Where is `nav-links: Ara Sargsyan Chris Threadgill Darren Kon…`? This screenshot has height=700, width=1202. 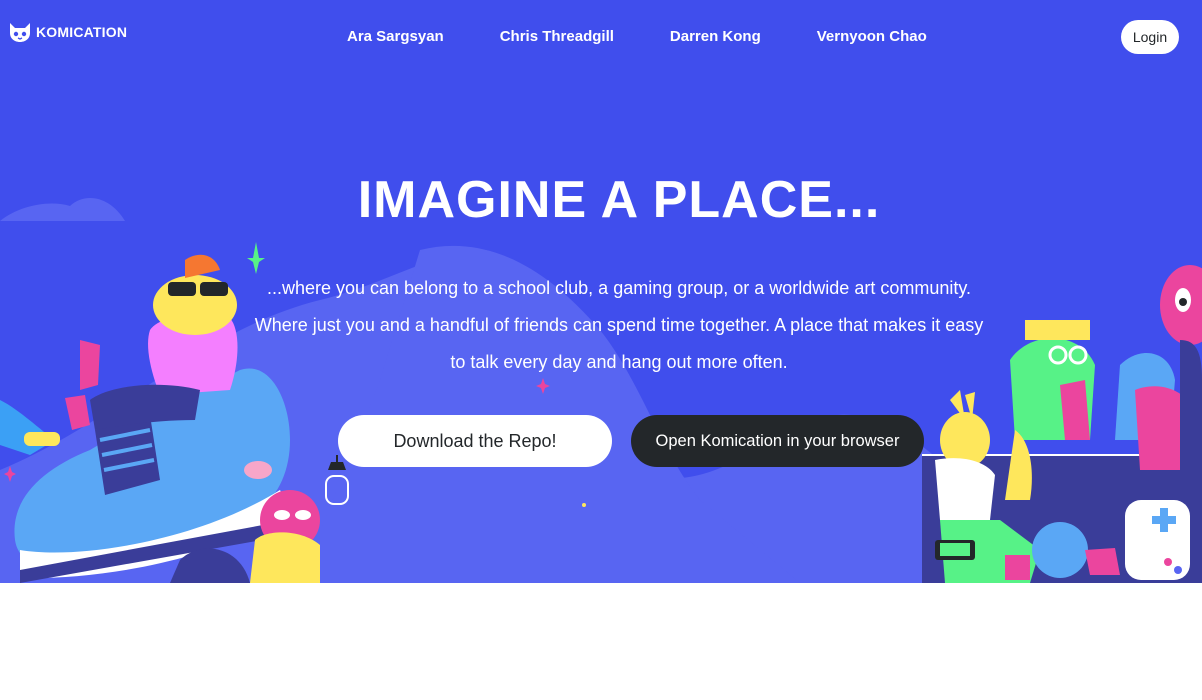
nav-links: Ara Sargsyan Chris Threadgill Darren Kon… is located at coordinates (637, 36).